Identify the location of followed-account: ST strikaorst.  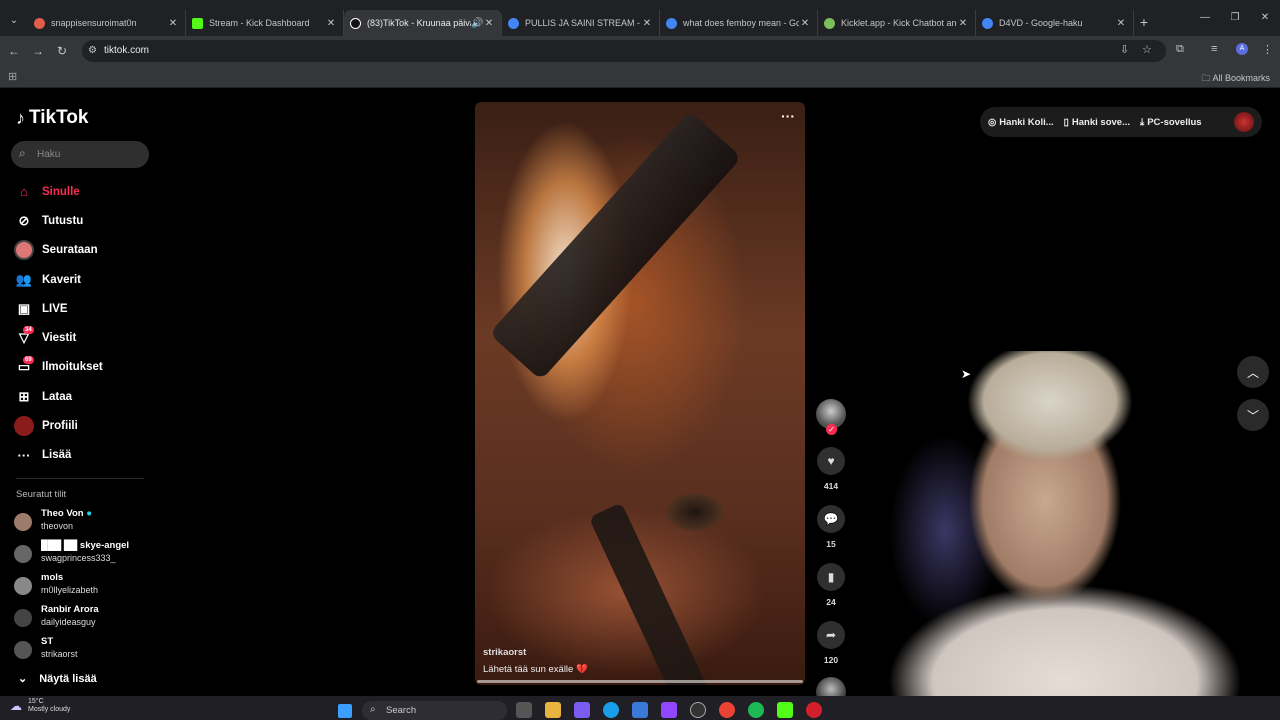
(84, 652).